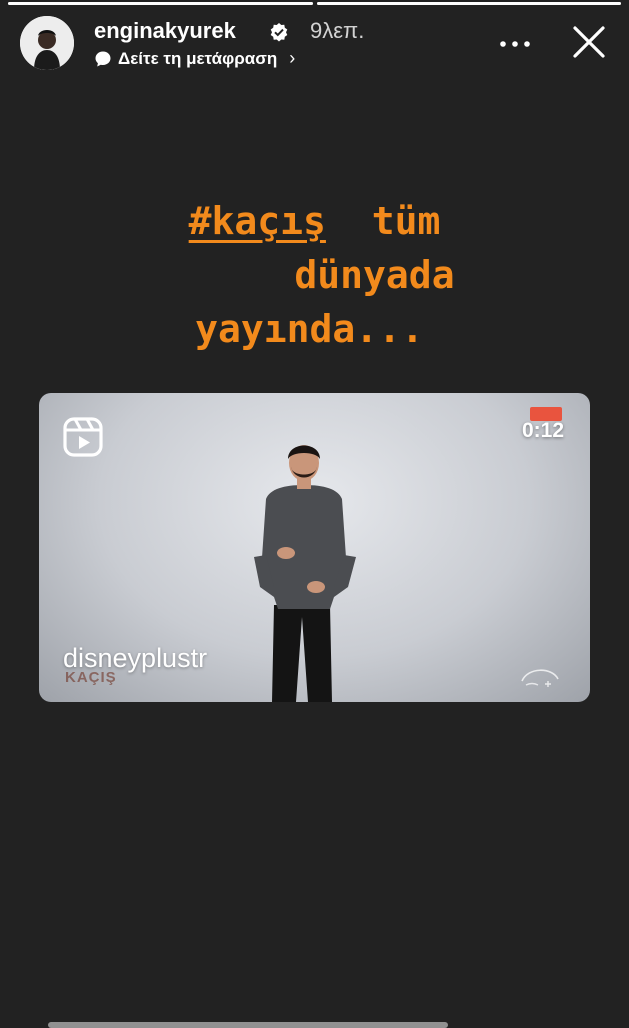  What do you see at coordinates (515, 44) in the screenshot?
I see `more-horizontal-icon` at bounding box center [515, 44].